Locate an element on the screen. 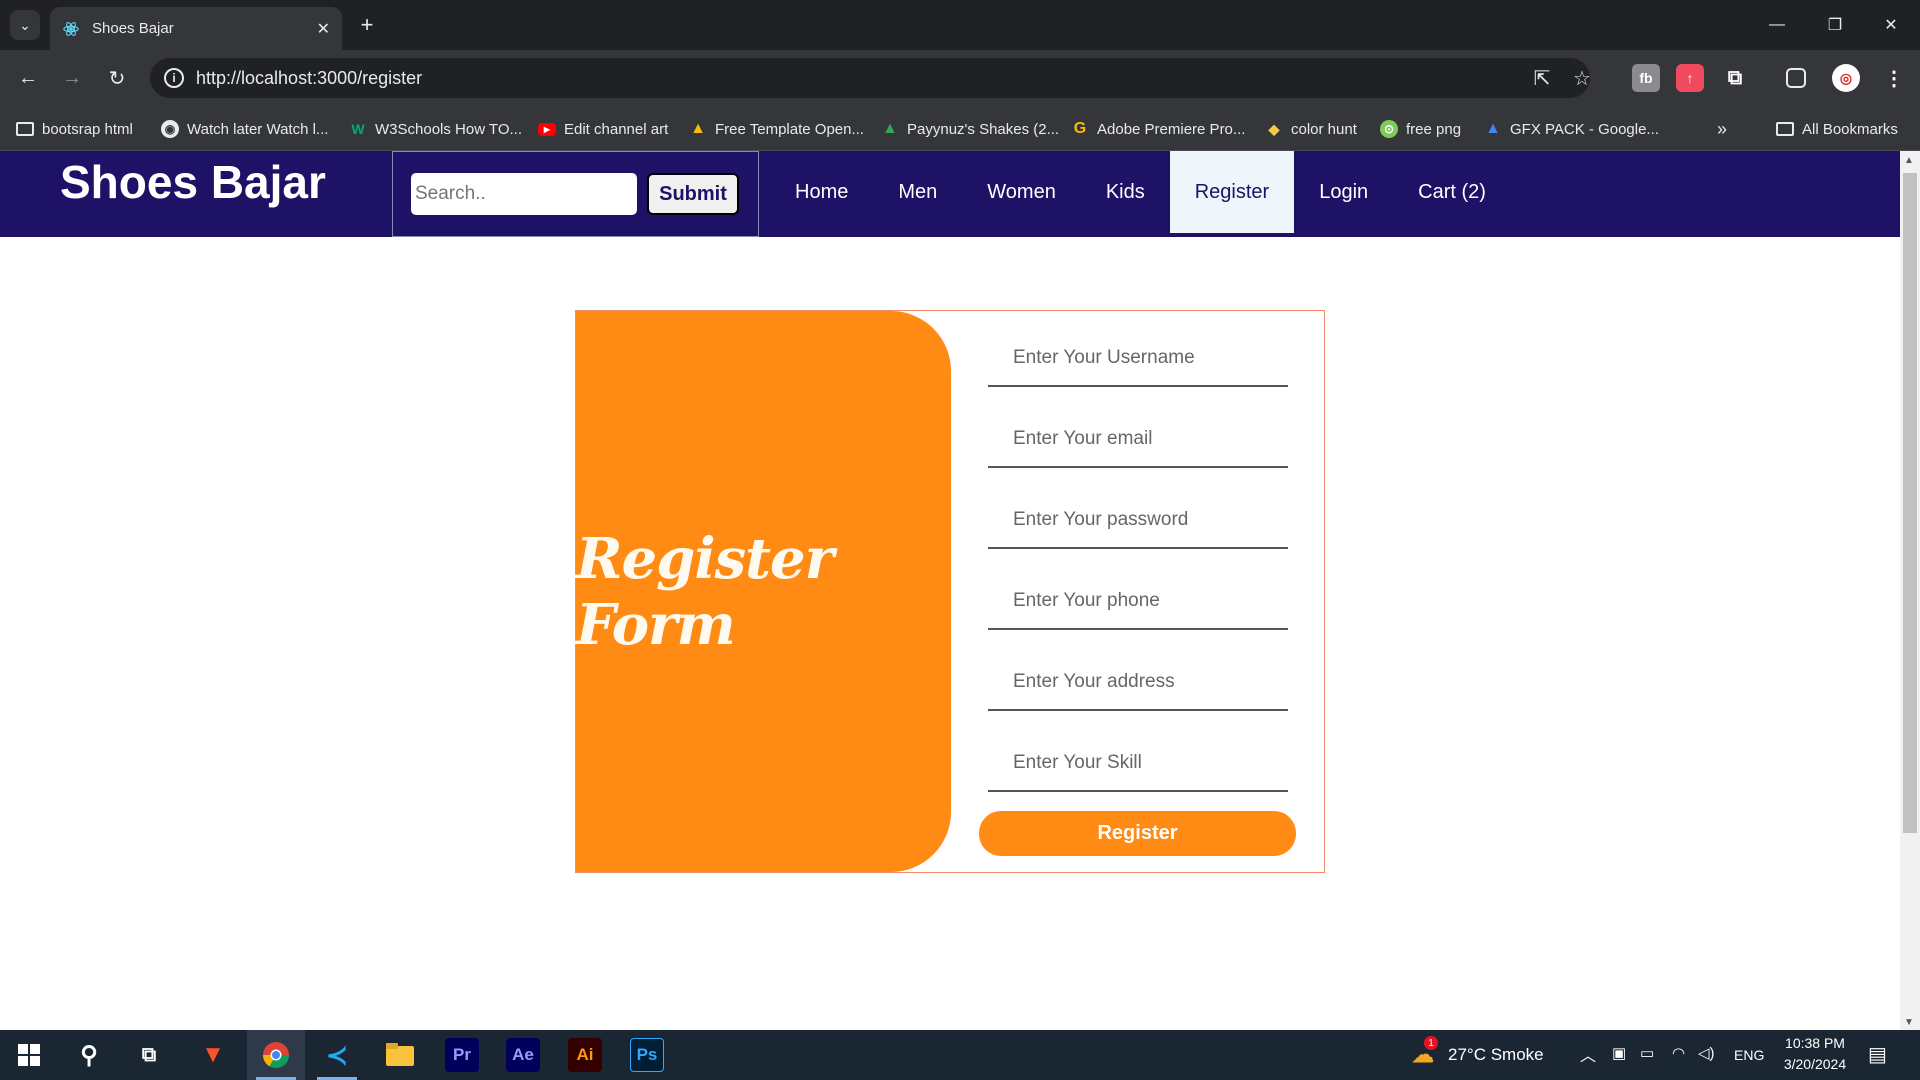  tab-close-icon: ✕ is located at coordinates (323, 29).